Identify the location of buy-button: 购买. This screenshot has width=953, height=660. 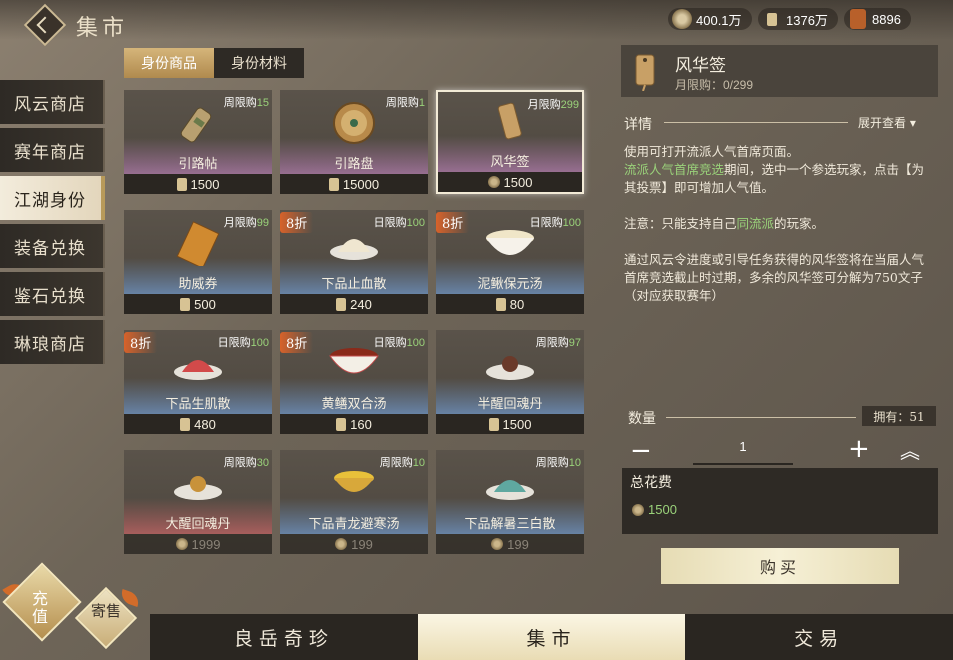
(780, 566).